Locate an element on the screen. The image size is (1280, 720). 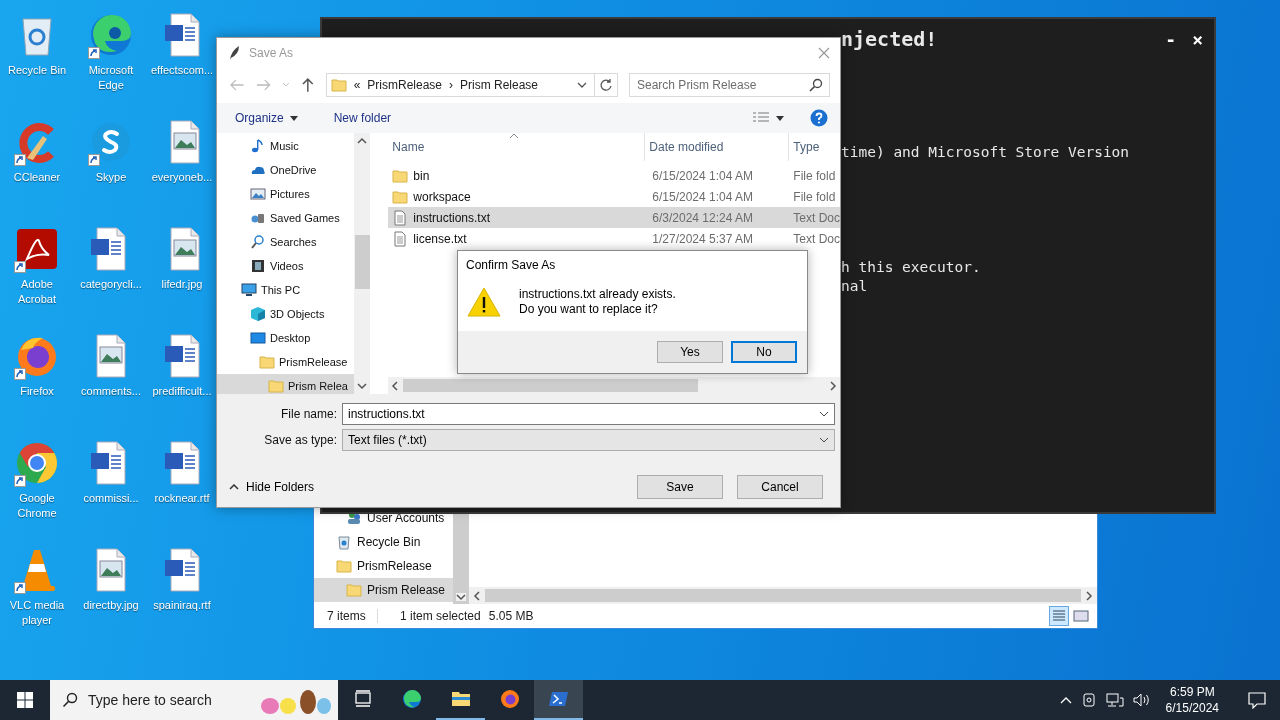
file-type-dropdown: Text files (*.txt) is located at coordinates (588, 440).